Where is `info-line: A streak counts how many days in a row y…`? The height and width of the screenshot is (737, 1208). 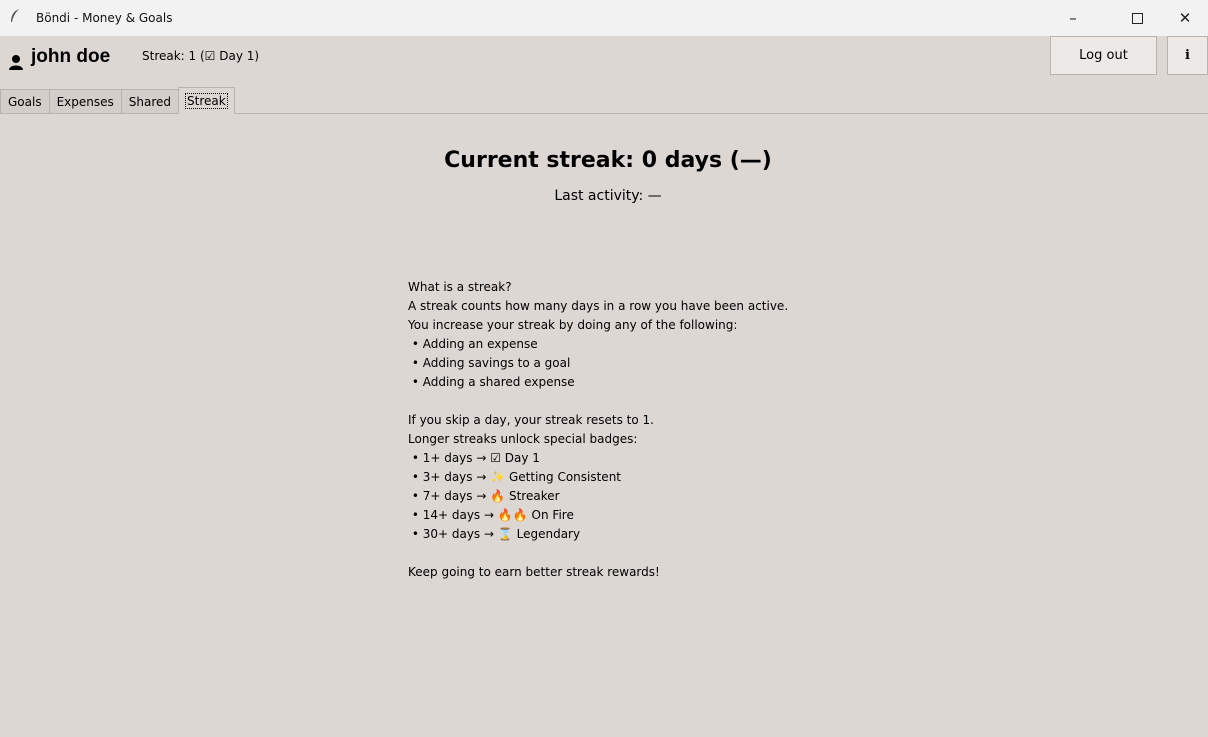
info-line: A streak counts how many days in a row y… is located at coordinates (598, 306).